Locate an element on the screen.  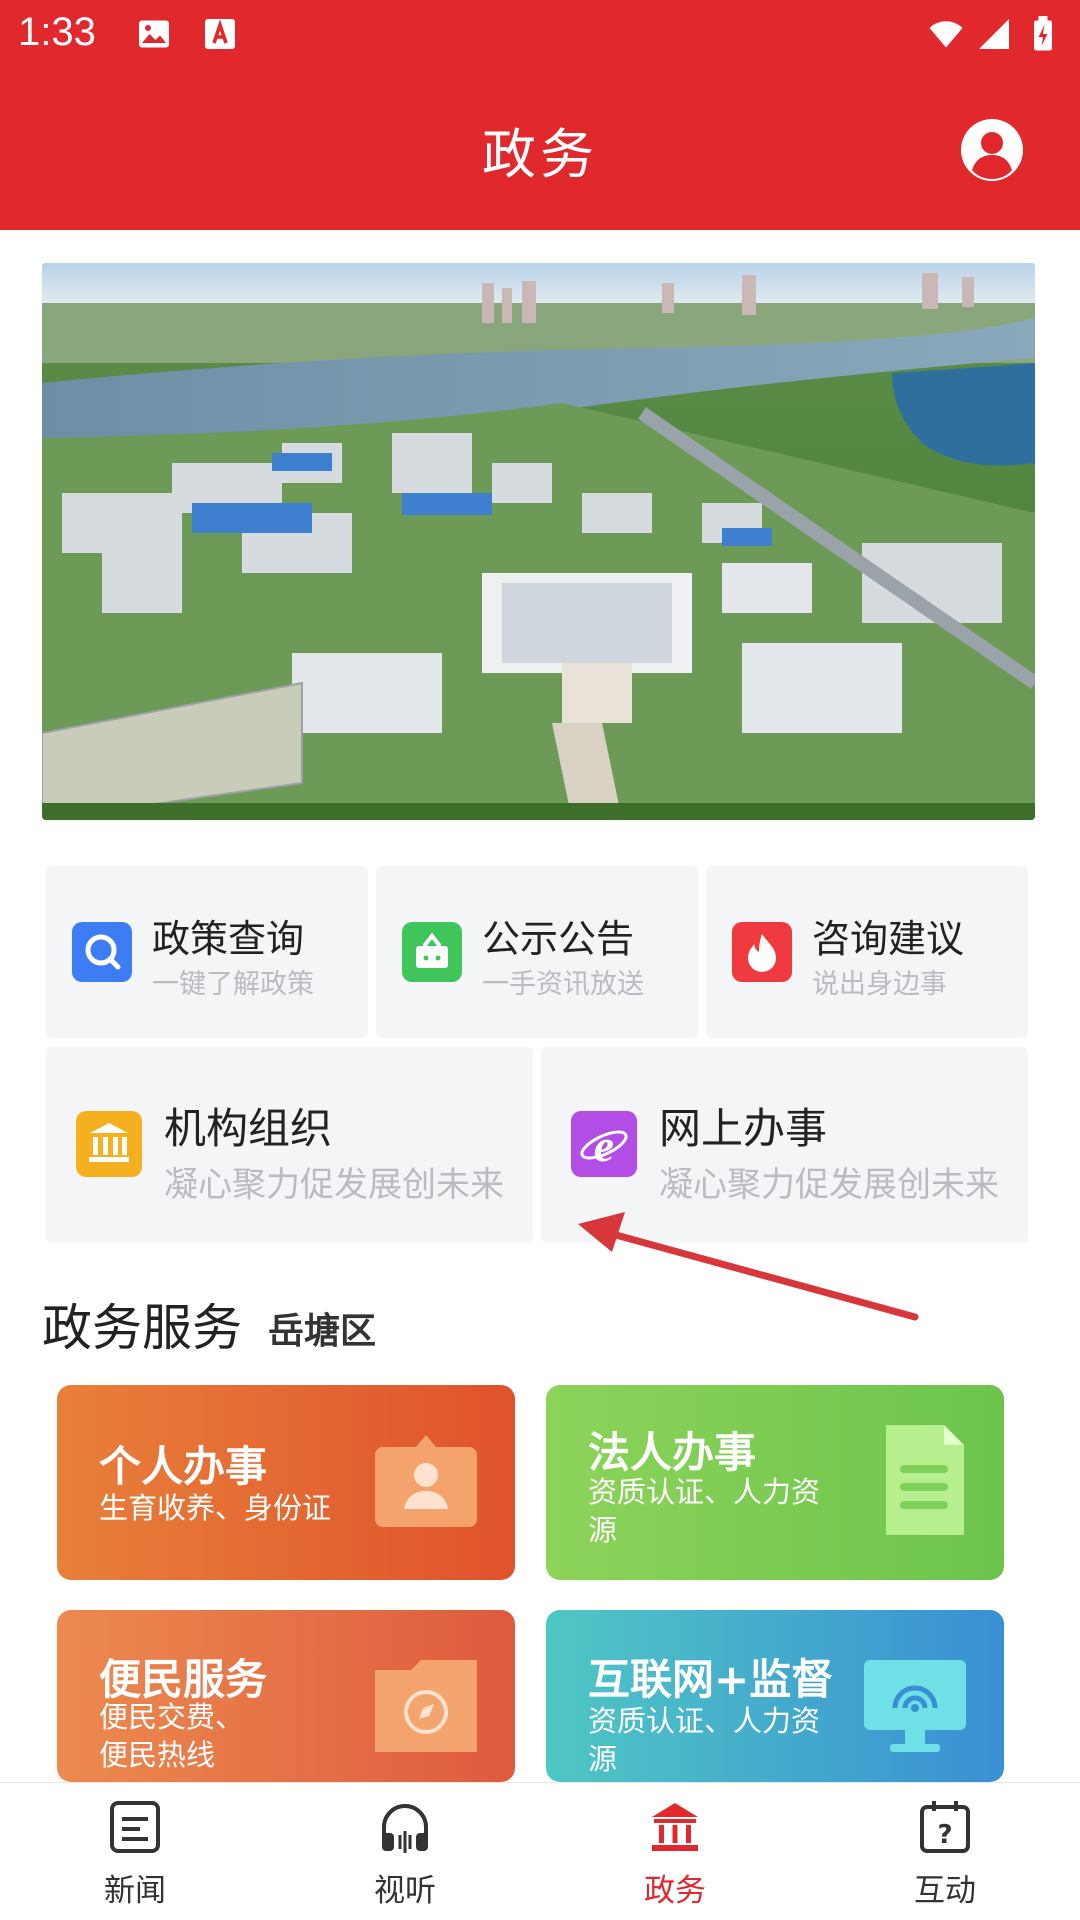
signal-icon is located at coordinates (994, 34).